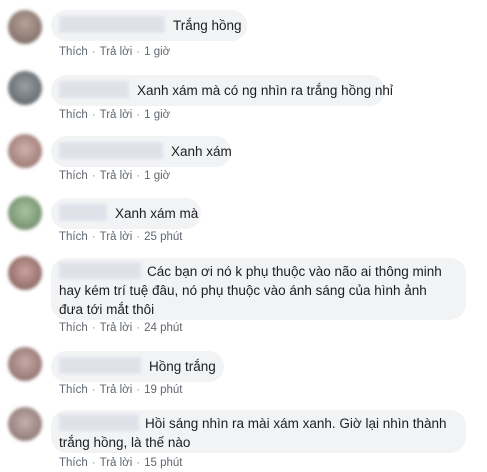 The image size is (487, 472). I want to click on comment-bubble: Hồng trắng, so click(137, 366).